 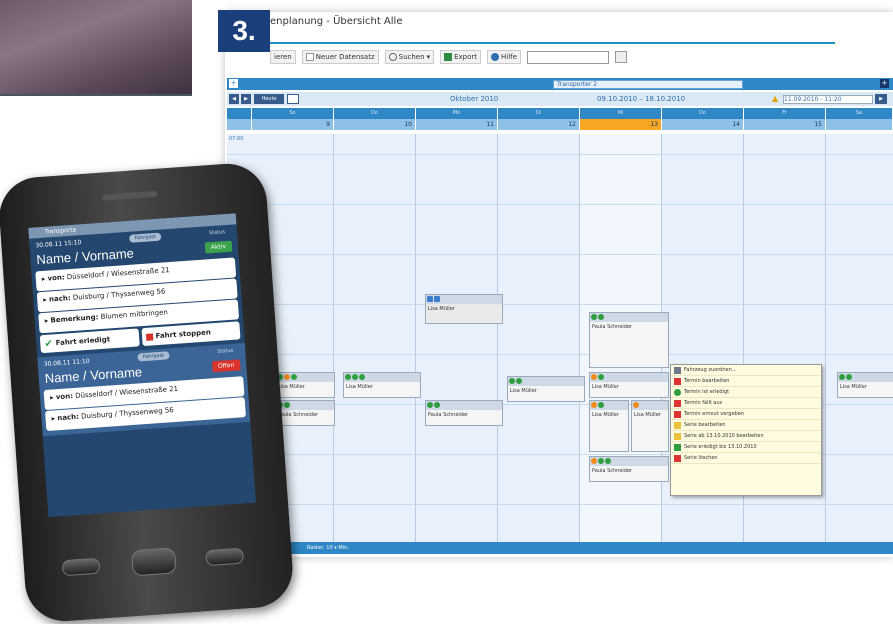 What do you see at coordinates (375, 120) in the screenshot?
I see `day-header-1: Do 10` at bounding box center [375, 120].